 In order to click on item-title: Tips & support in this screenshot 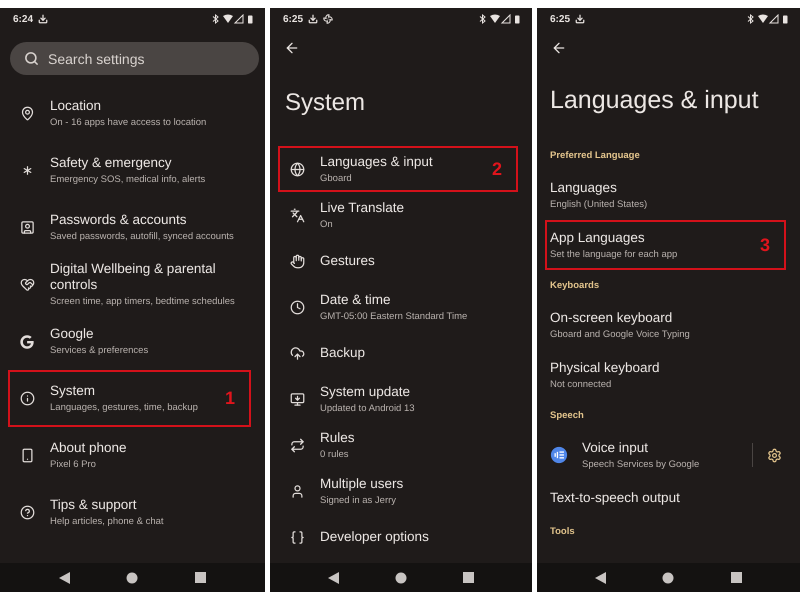, I will do `click(93, 505)`.